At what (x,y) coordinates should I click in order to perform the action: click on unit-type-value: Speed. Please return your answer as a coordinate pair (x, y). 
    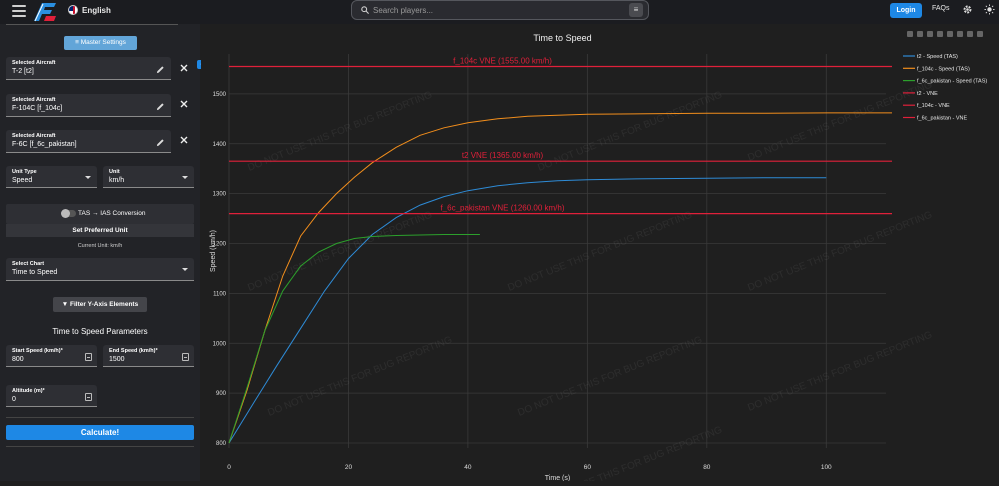
    Looking at the image, I should click on (22, 180).